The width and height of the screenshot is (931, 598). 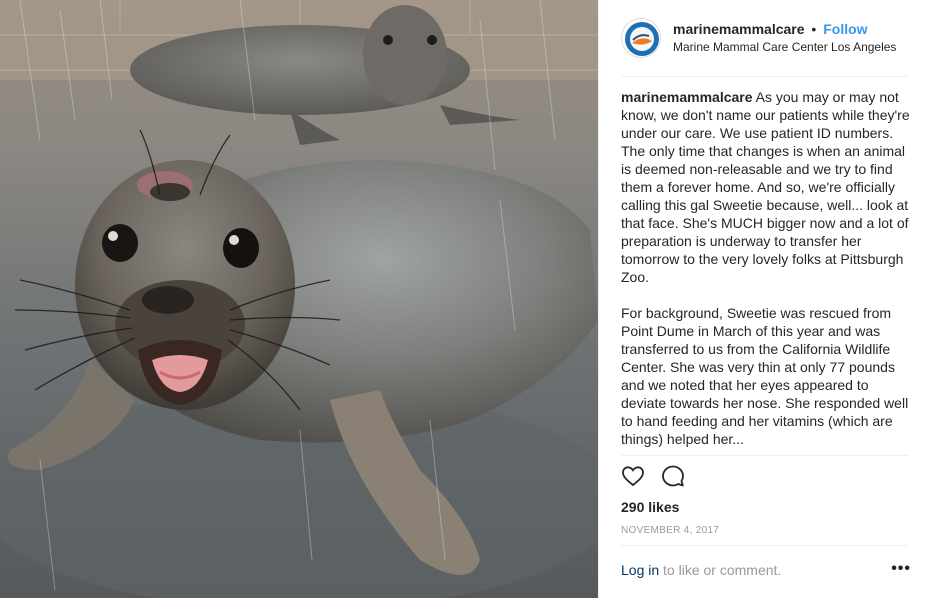 What do you see at coordinates (845, 29) in the screenshot?
I see `follow-button: Follow` at bounding box center [845, 29].